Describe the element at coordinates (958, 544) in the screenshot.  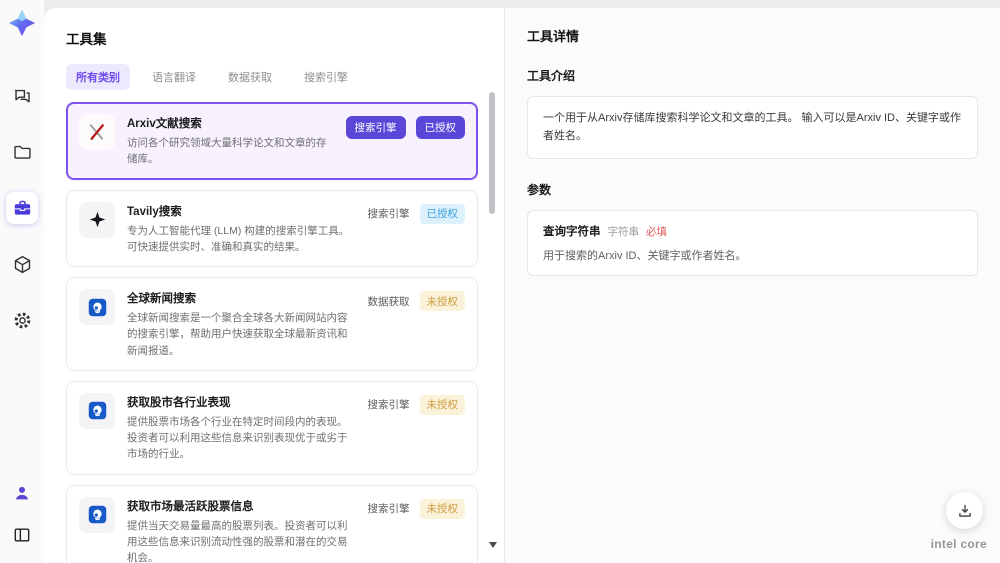
I see `brand-logo: intel core` at that location.